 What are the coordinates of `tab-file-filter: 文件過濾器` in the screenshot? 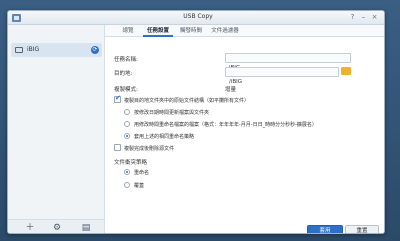 It's located at (225, 31).